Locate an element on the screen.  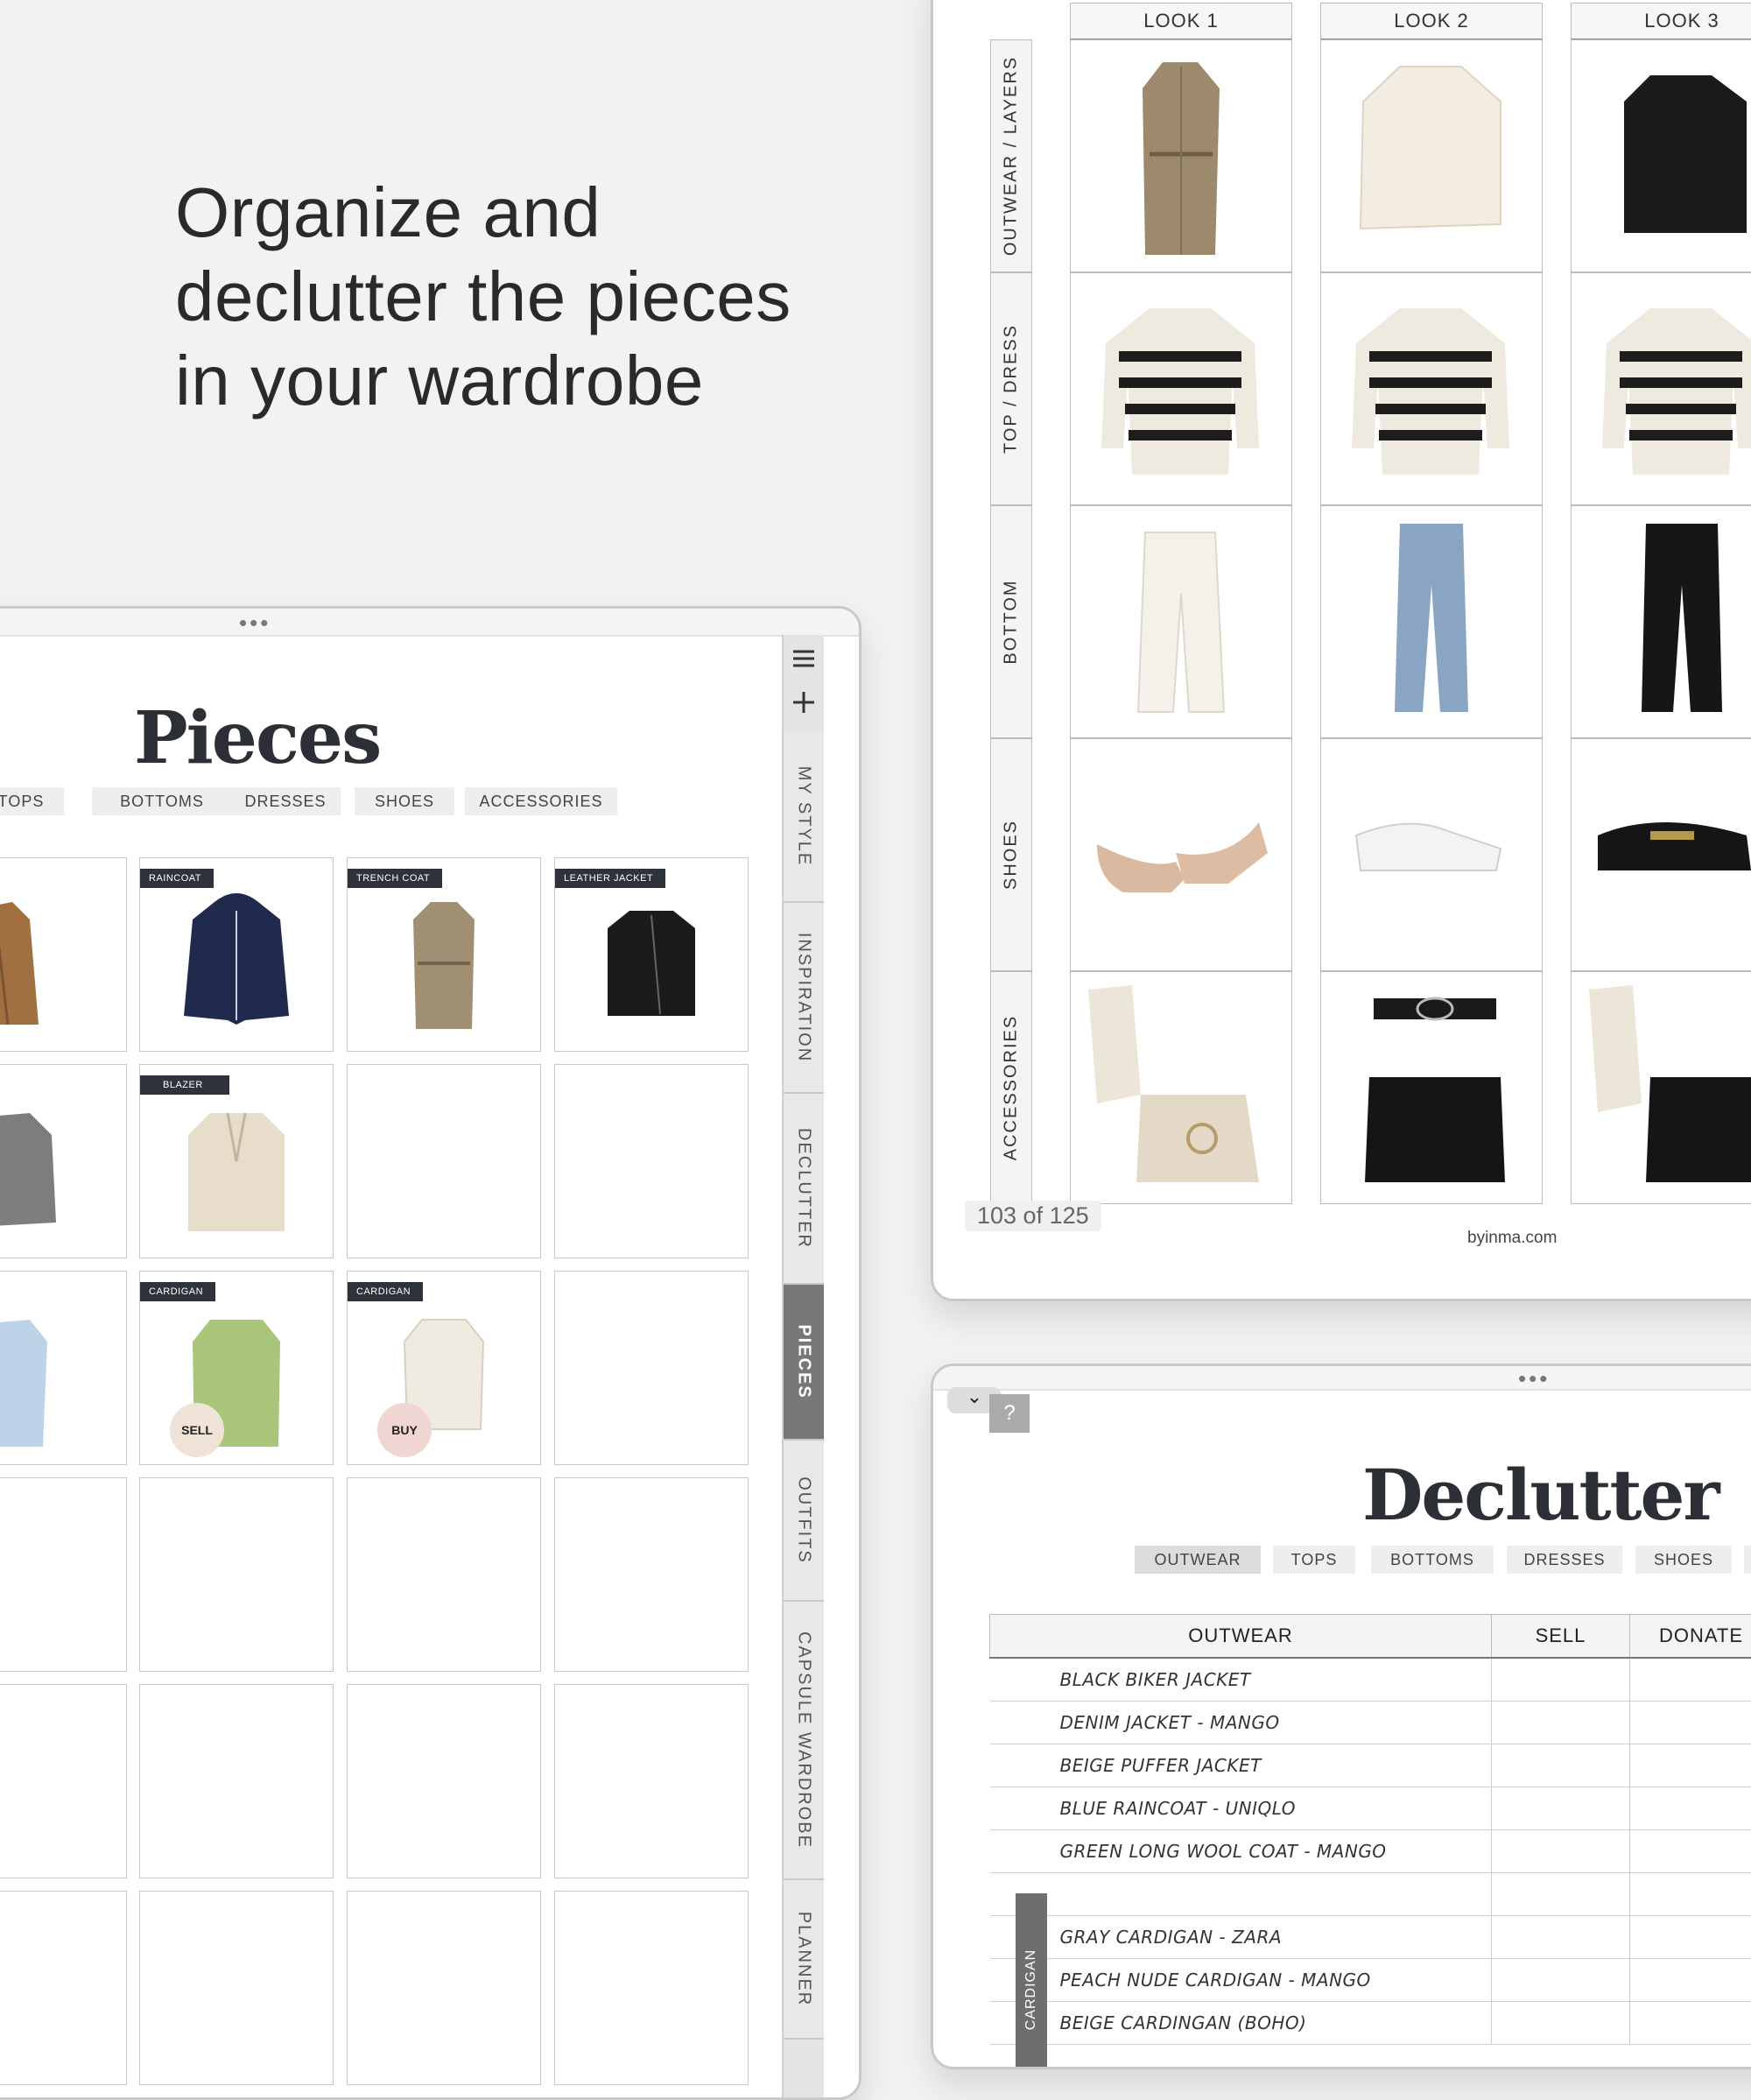
table-row is located at coordinates (1370, 1894).